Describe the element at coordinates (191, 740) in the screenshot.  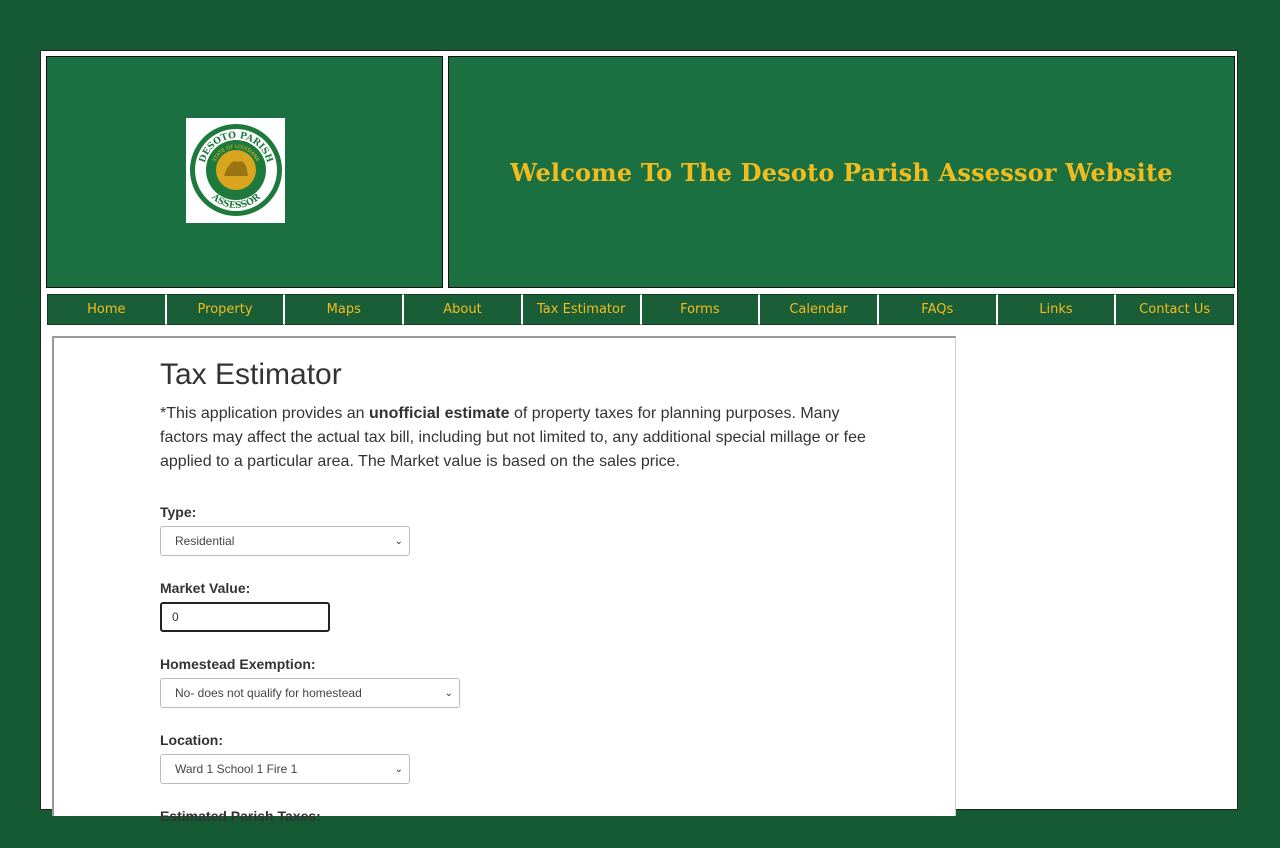
I see `location-label: Location:` at that location.